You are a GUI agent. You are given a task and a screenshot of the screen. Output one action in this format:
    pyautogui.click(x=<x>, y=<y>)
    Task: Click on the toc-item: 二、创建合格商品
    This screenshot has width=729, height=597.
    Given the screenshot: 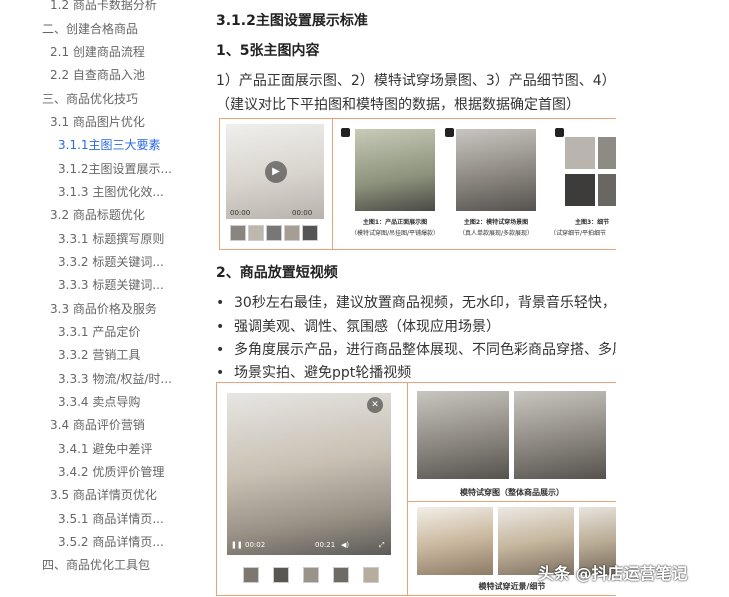 What is the action you would take?
    pyautogui.click(x=90, y=29)
    